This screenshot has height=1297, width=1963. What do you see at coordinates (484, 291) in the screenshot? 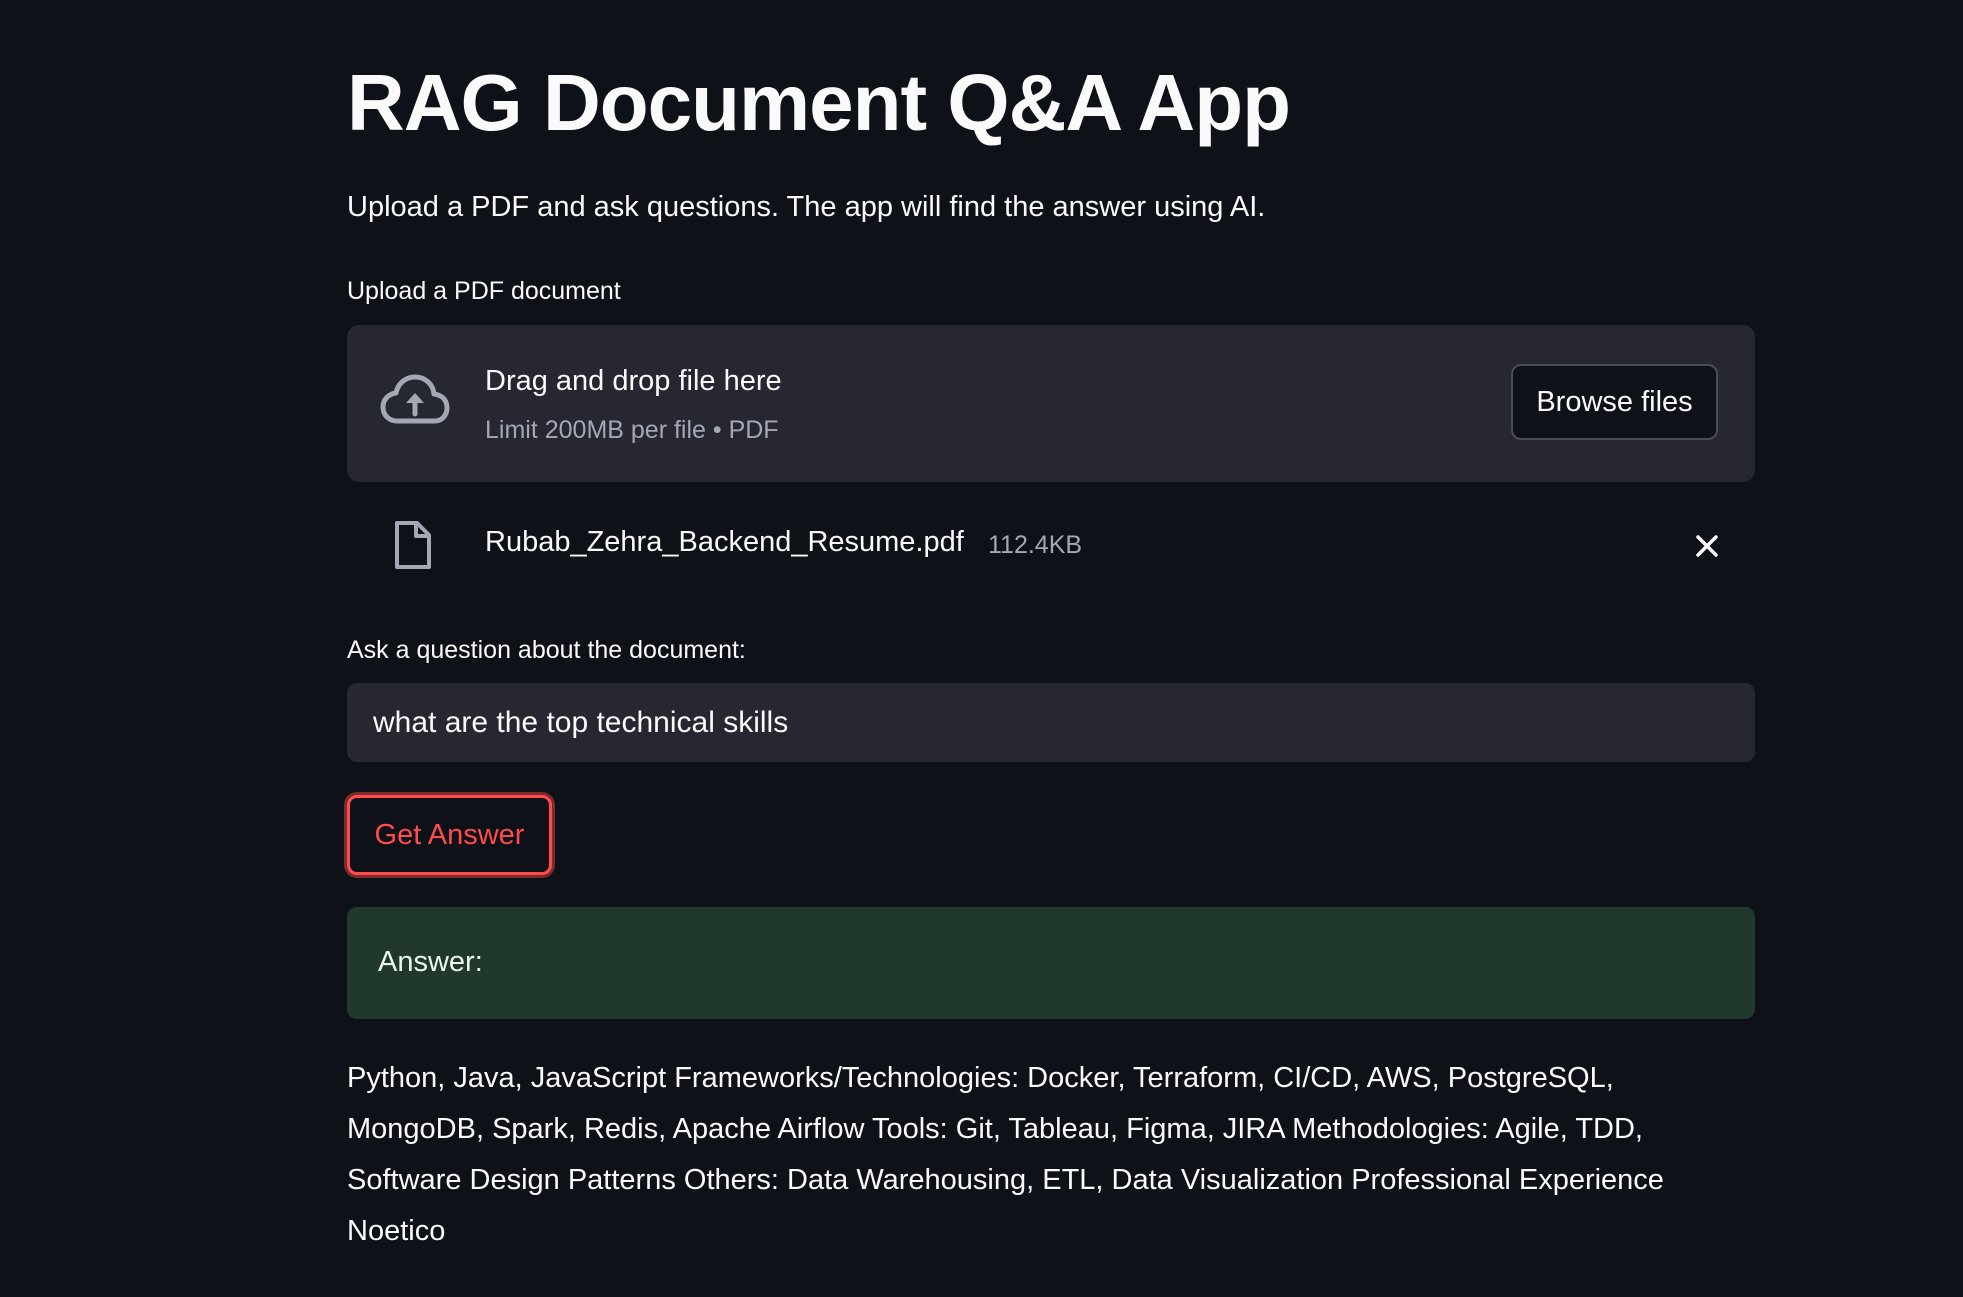
I see `uploader-label: Upload a PDF document` at bounding box center [484, 291].